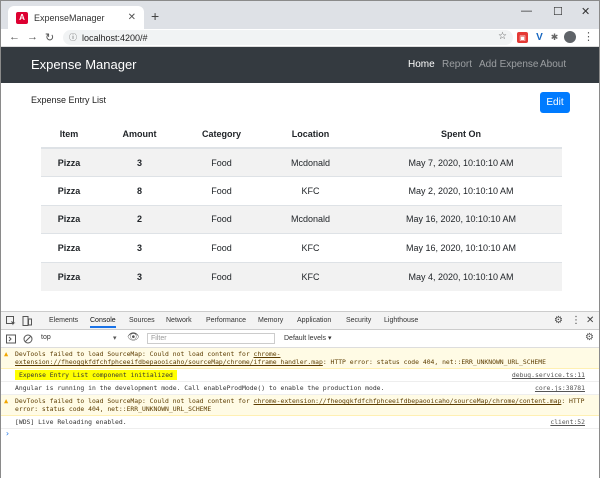  I want to click on page-title: Expense Entry List, so click(69, 100).